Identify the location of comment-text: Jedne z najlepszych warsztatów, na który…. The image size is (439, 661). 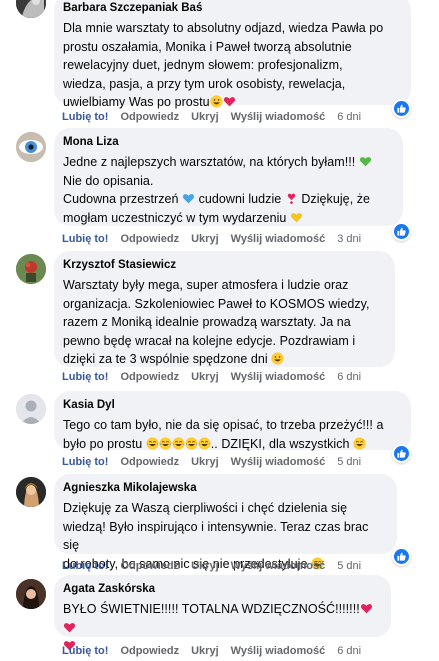
(227, 190).